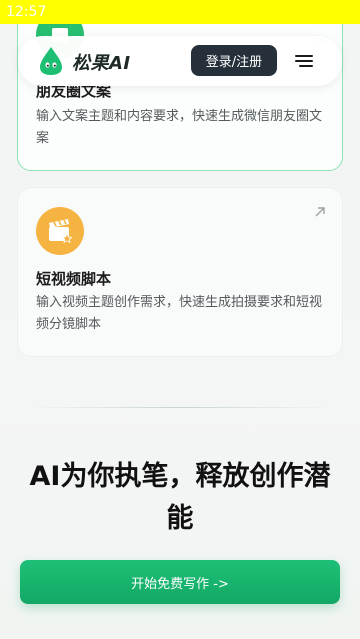  What do you see at coordinates (320, 212) in the screenshot?
I see `arrow-up-right-icon` at bounding box center [320, 212].